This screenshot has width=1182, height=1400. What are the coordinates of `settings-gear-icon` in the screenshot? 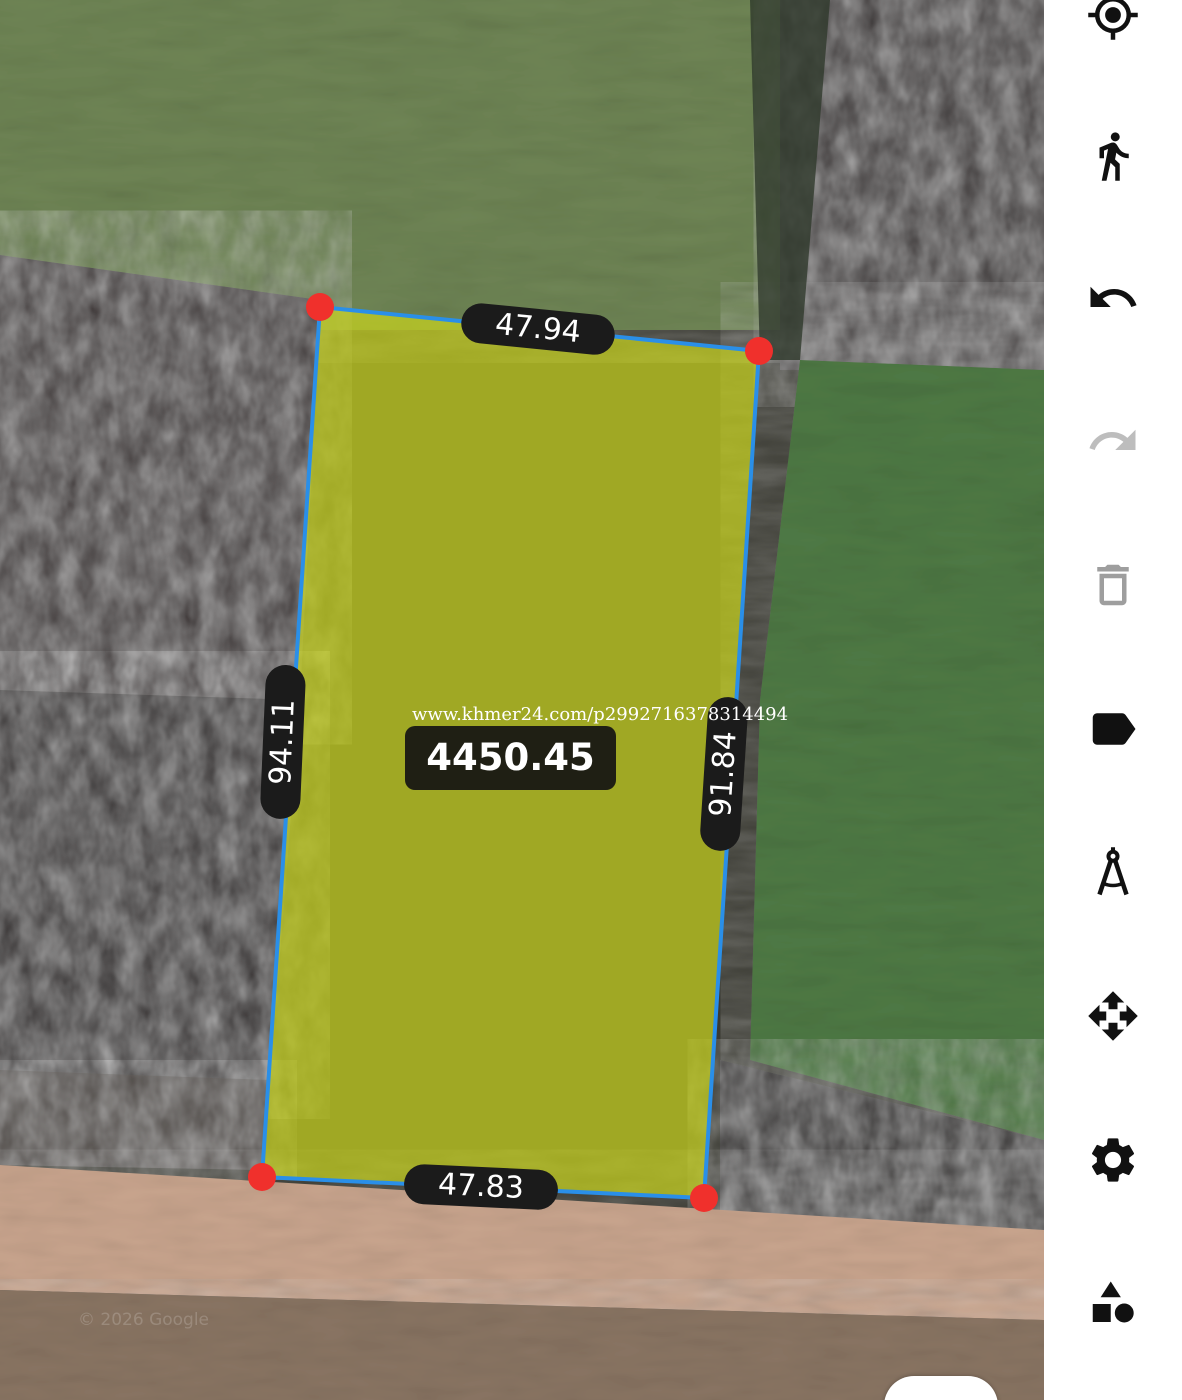 It's located at (1113, 1160).